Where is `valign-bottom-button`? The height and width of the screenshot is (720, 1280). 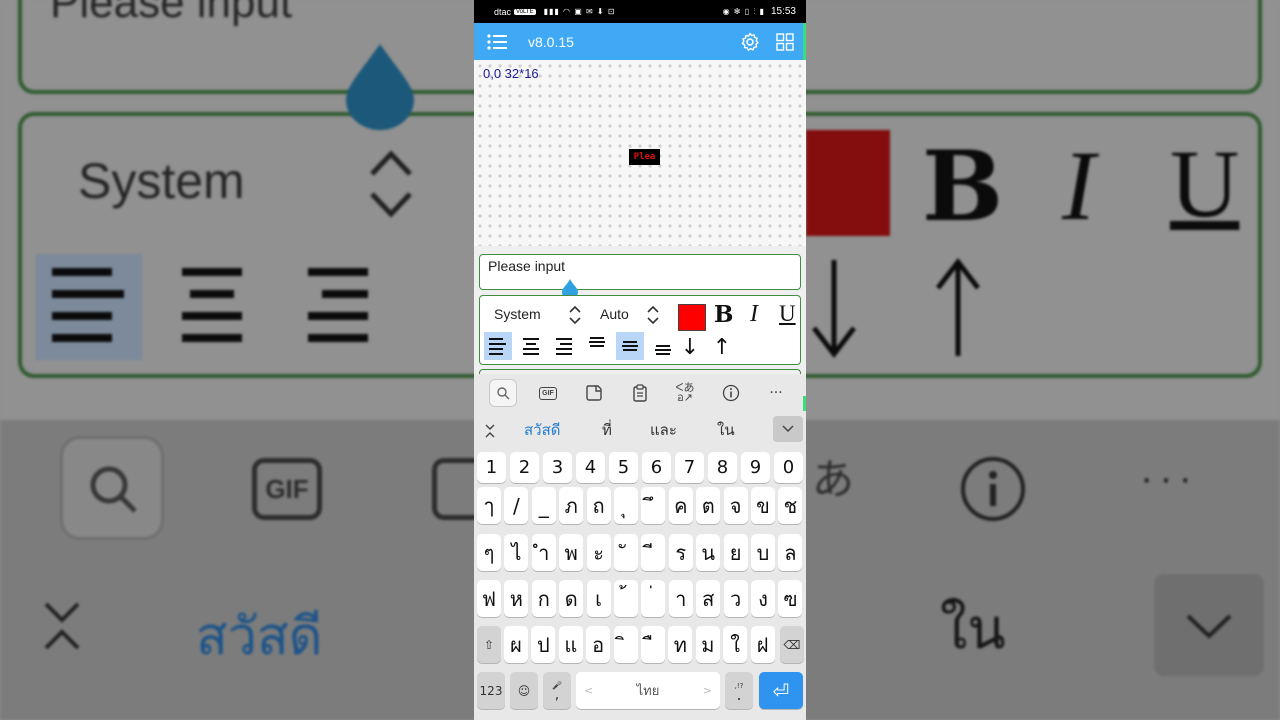 valign-bottom-button is located at coordinates (663, 346).